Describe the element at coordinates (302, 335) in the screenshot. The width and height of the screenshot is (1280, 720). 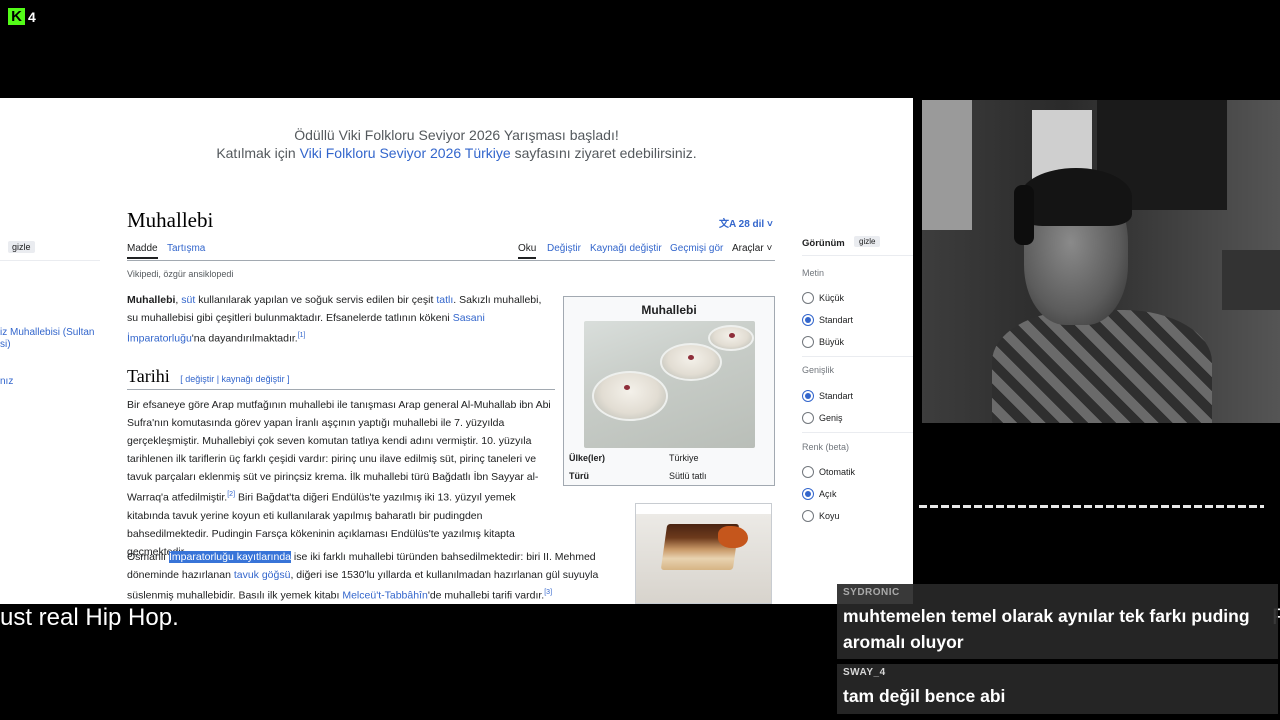
I see `ref-1: [1]` at that location.